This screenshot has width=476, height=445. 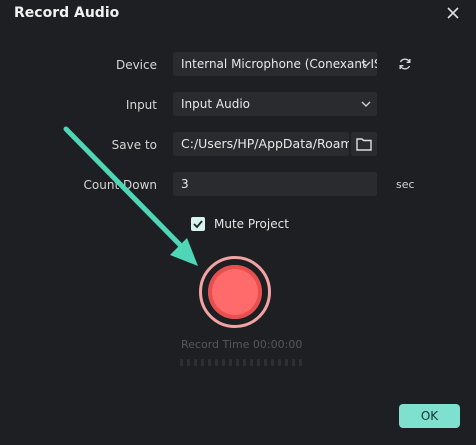 What do you see at coordinates (265, 143) in the screenshot?
I see `save-path-value: C:/Users/HP/AppData/Roam` at bounding box center [265, 143].